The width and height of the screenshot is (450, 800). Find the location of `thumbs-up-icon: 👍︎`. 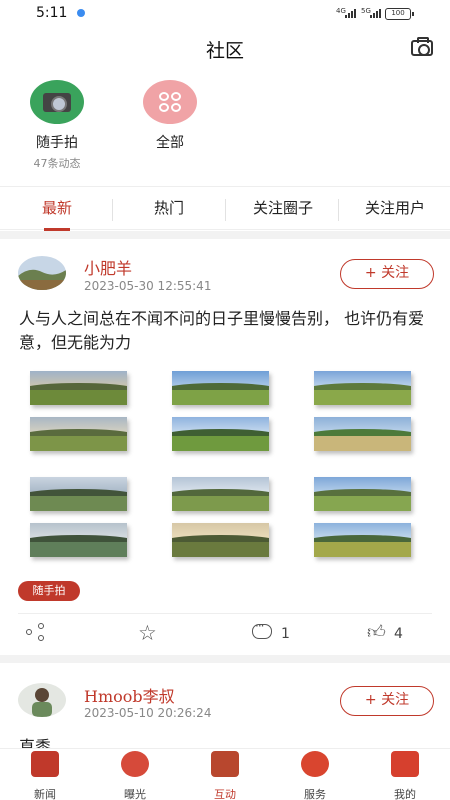

thumbs-up-icon: 👍︎ is located at coordinates (376, 636).